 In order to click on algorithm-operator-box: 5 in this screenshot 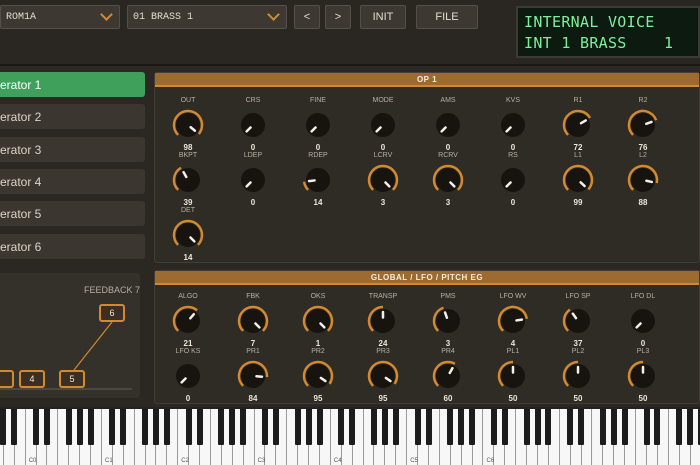, I will do `click(72, 379)`.